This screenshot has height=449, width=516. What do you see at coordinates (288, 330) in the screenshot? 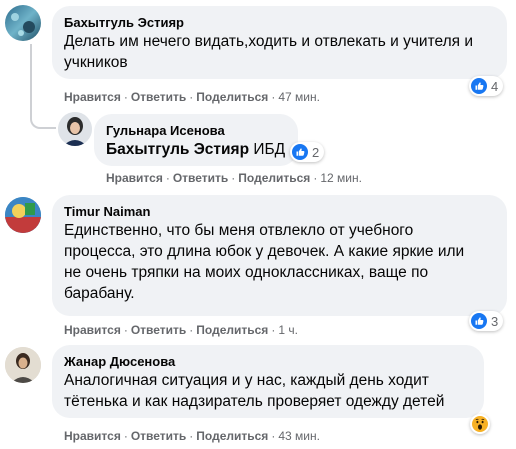
I see `comment-time: 1 ч.` at bounding box center [288, 330].